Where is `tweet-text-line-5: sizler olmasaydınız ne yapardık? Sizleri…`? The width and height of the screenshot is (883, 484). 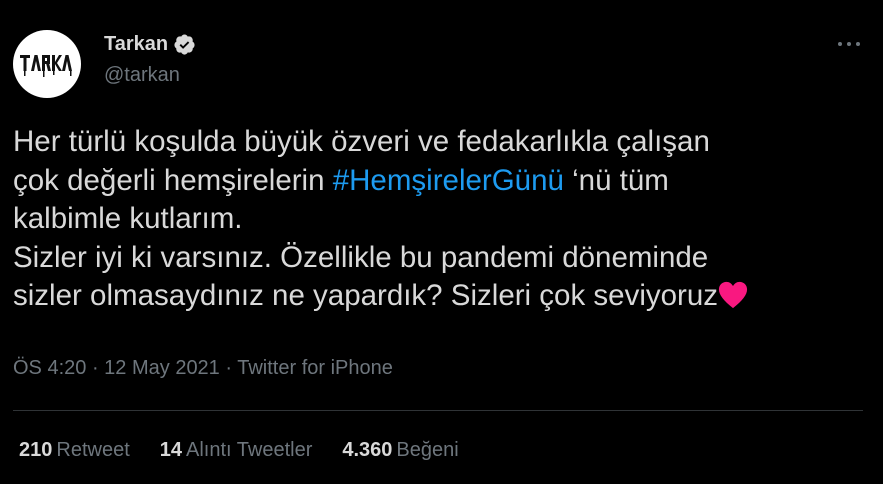
tweet-text-line-5: sizler olmasaydınız ne yapardık? Sizleri… is located at coordinates (366, 295).